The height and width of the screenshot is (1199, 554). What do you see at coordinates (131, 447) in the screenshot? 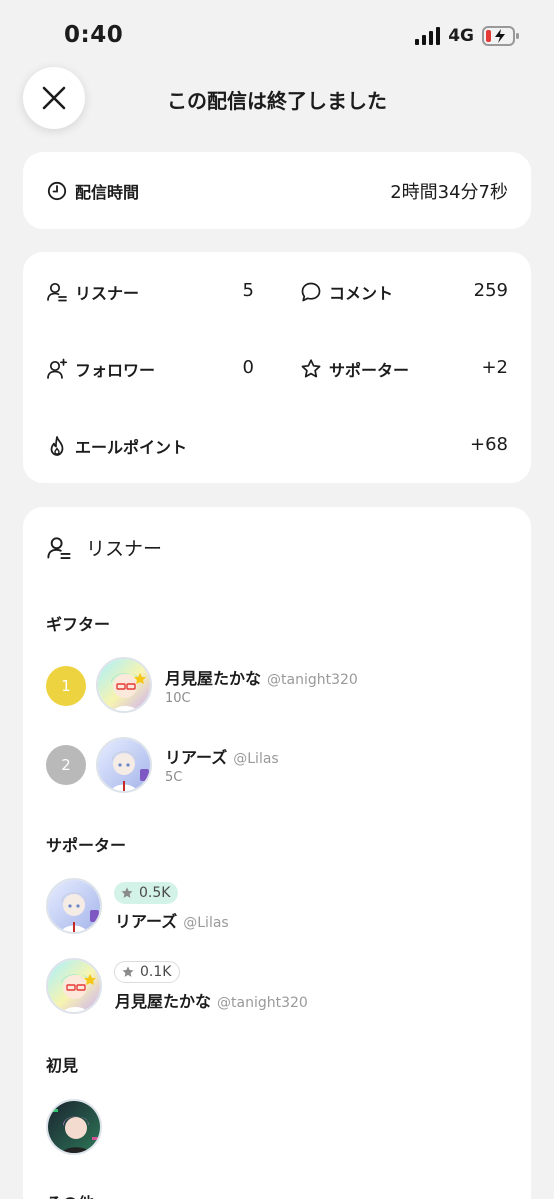
I see `stat-label: エールポイント` at bounding box center [131, 447].